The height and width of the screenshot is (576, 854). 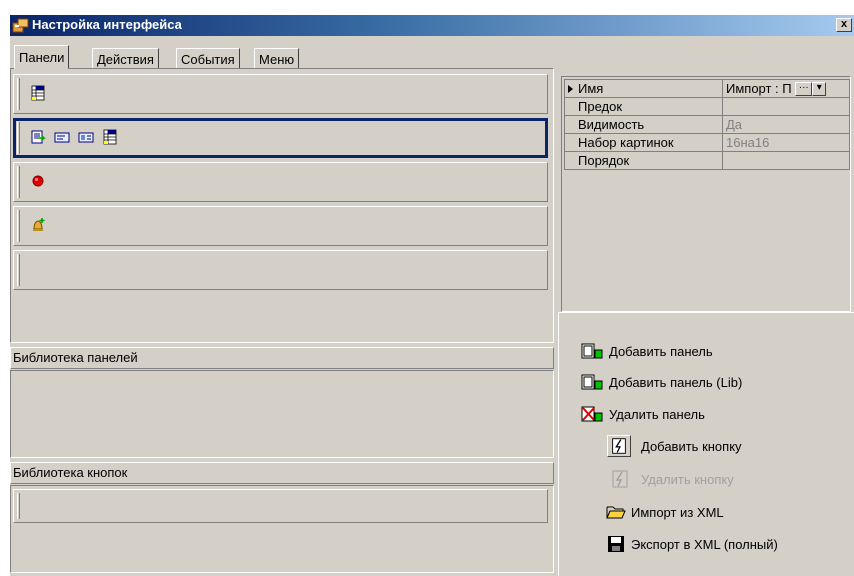 I want to click on property-key: Предок, so click(x=643, y=106).